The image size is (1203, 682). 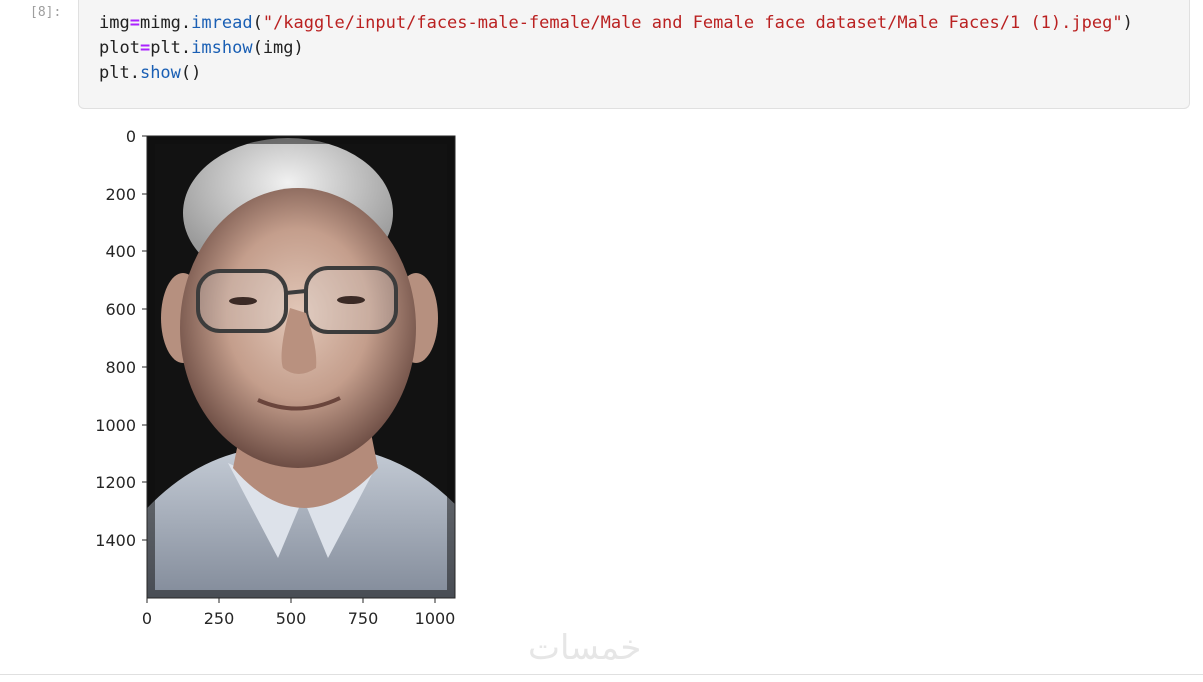 What do you see at coordinates (120, 367) in the screenshot?
I see `y-tick-label: 800` at bounding box center [120, 367].